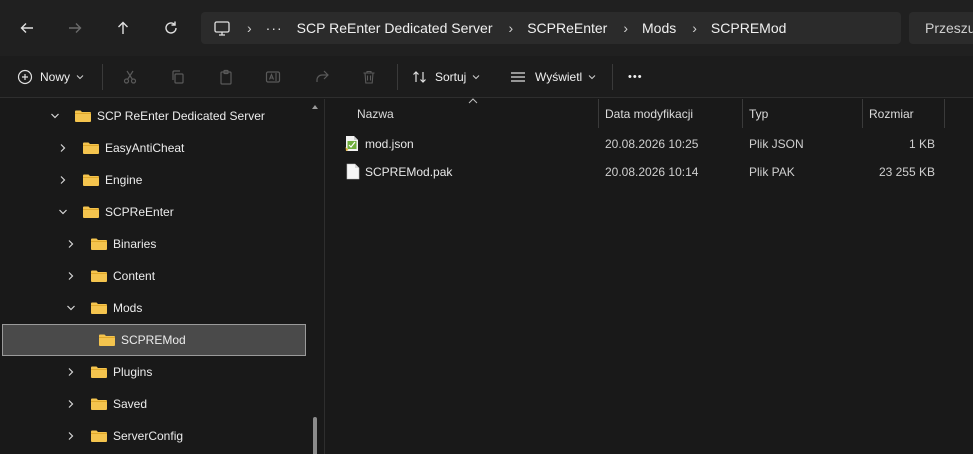 The width and height of the screenshot is (973, 454). What do you see at coordinates (776, 144) in the screenshot?
I see `file-type: Plik JSON` at bounding box center [776, 144].